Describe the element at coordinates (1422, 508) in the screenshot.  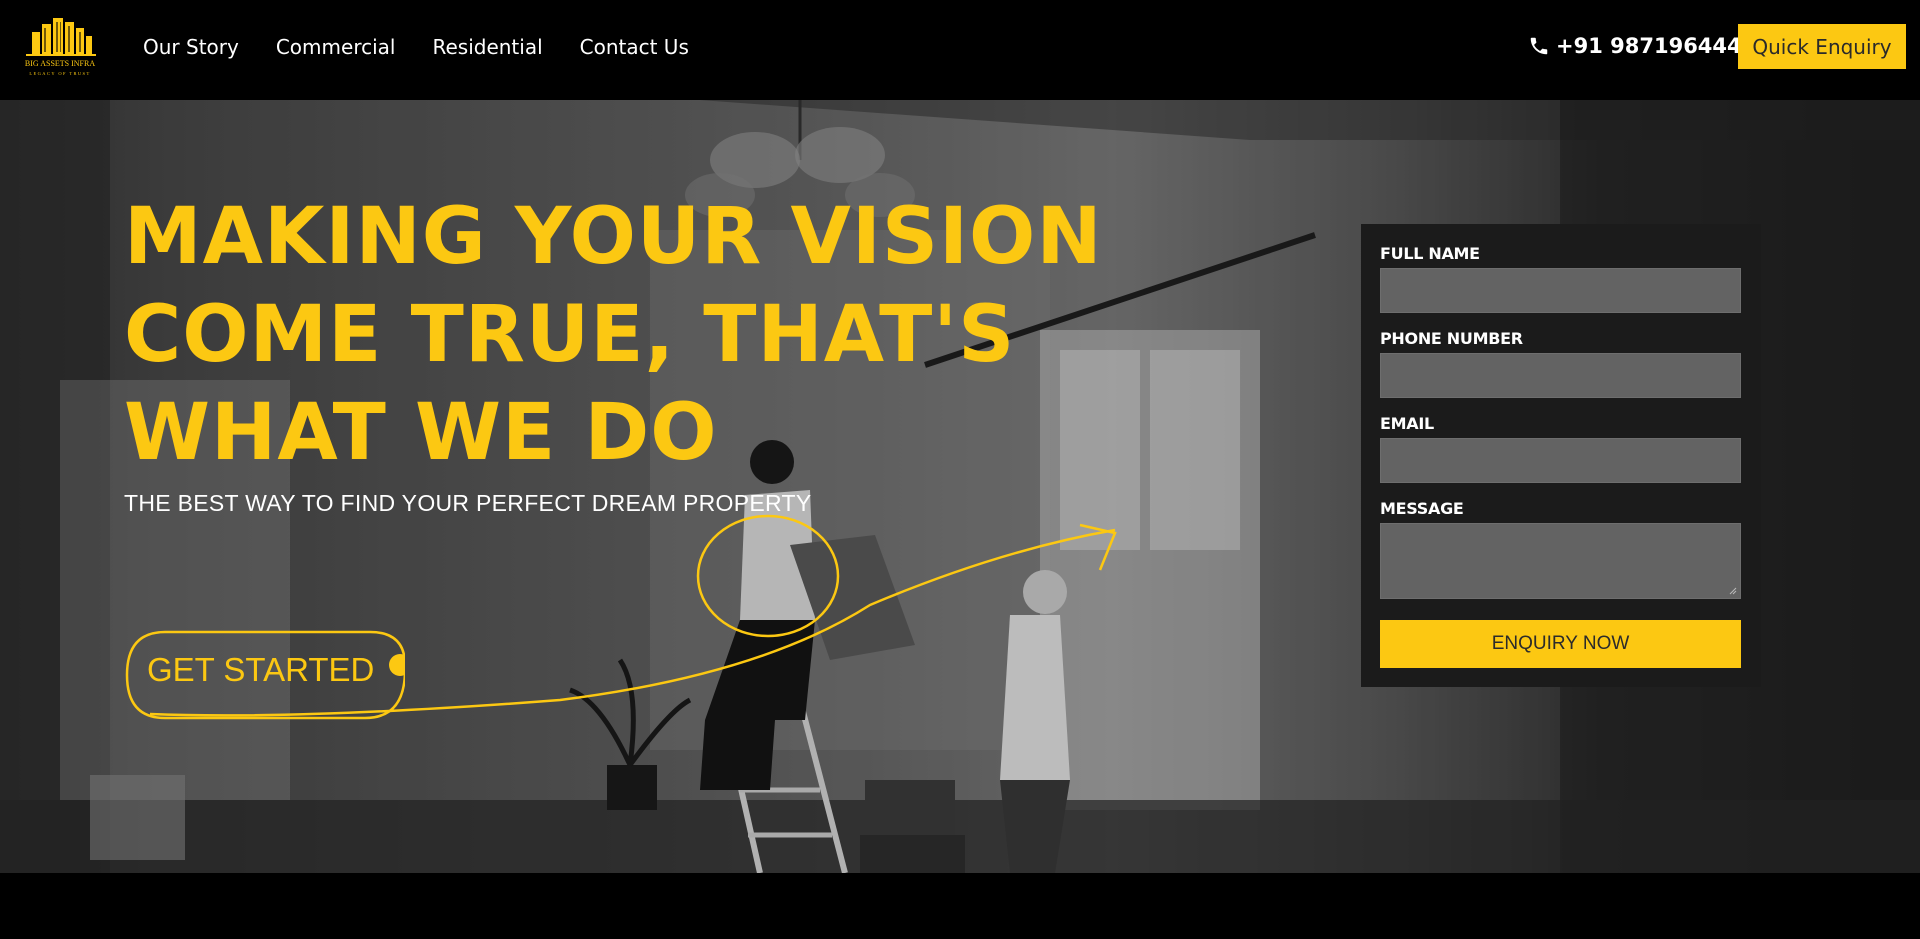
I see `message-label: MESSAGE` at that location.